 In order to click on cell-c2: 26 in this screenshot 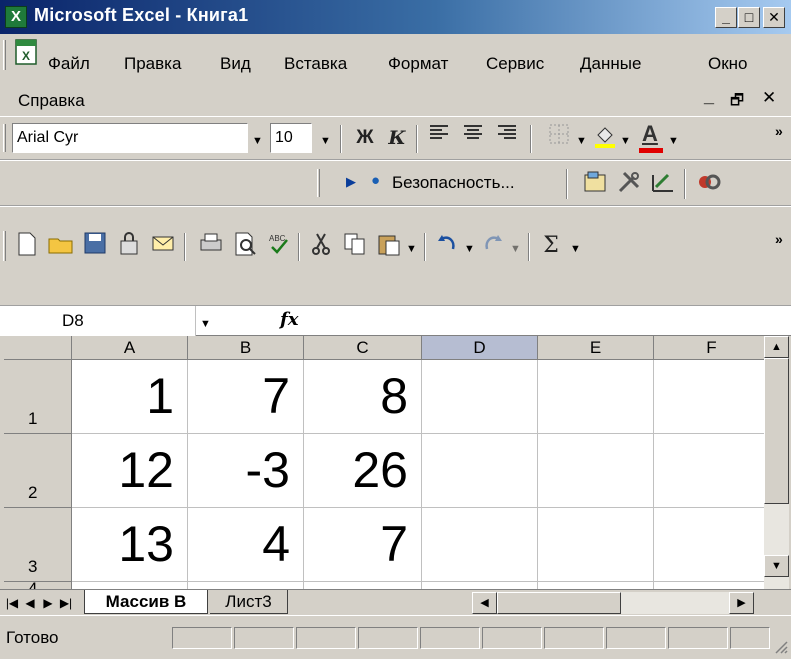, I will do `click(363, 471)`.